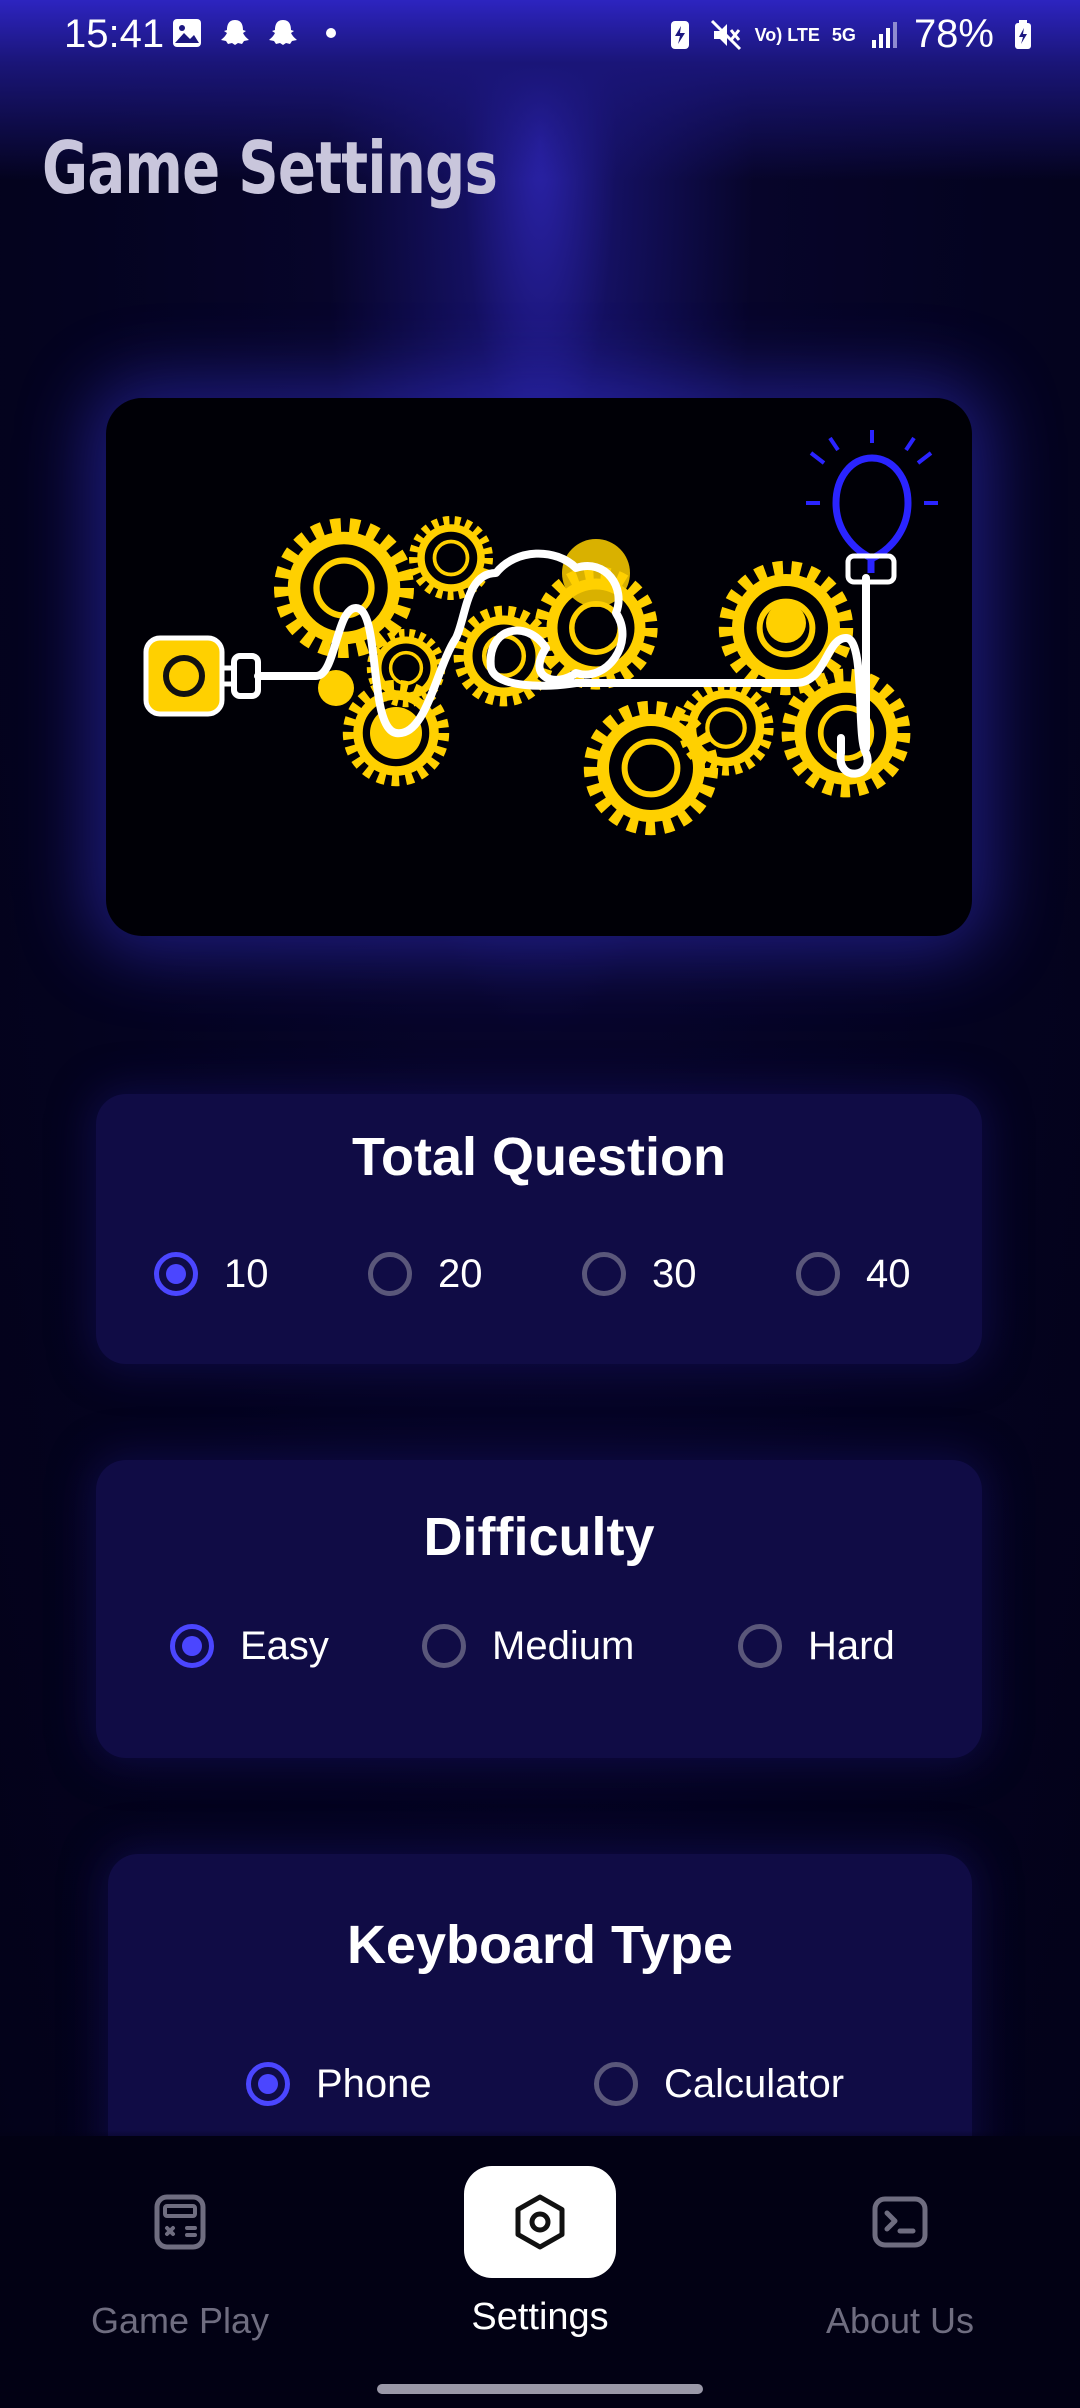 The width and height of the screenshot is (1080, 2408). What do you see at coordinates (639, 1274) in the screenshot?
I see `total-question-option-30: 30` at bounding box center [639, 1274].